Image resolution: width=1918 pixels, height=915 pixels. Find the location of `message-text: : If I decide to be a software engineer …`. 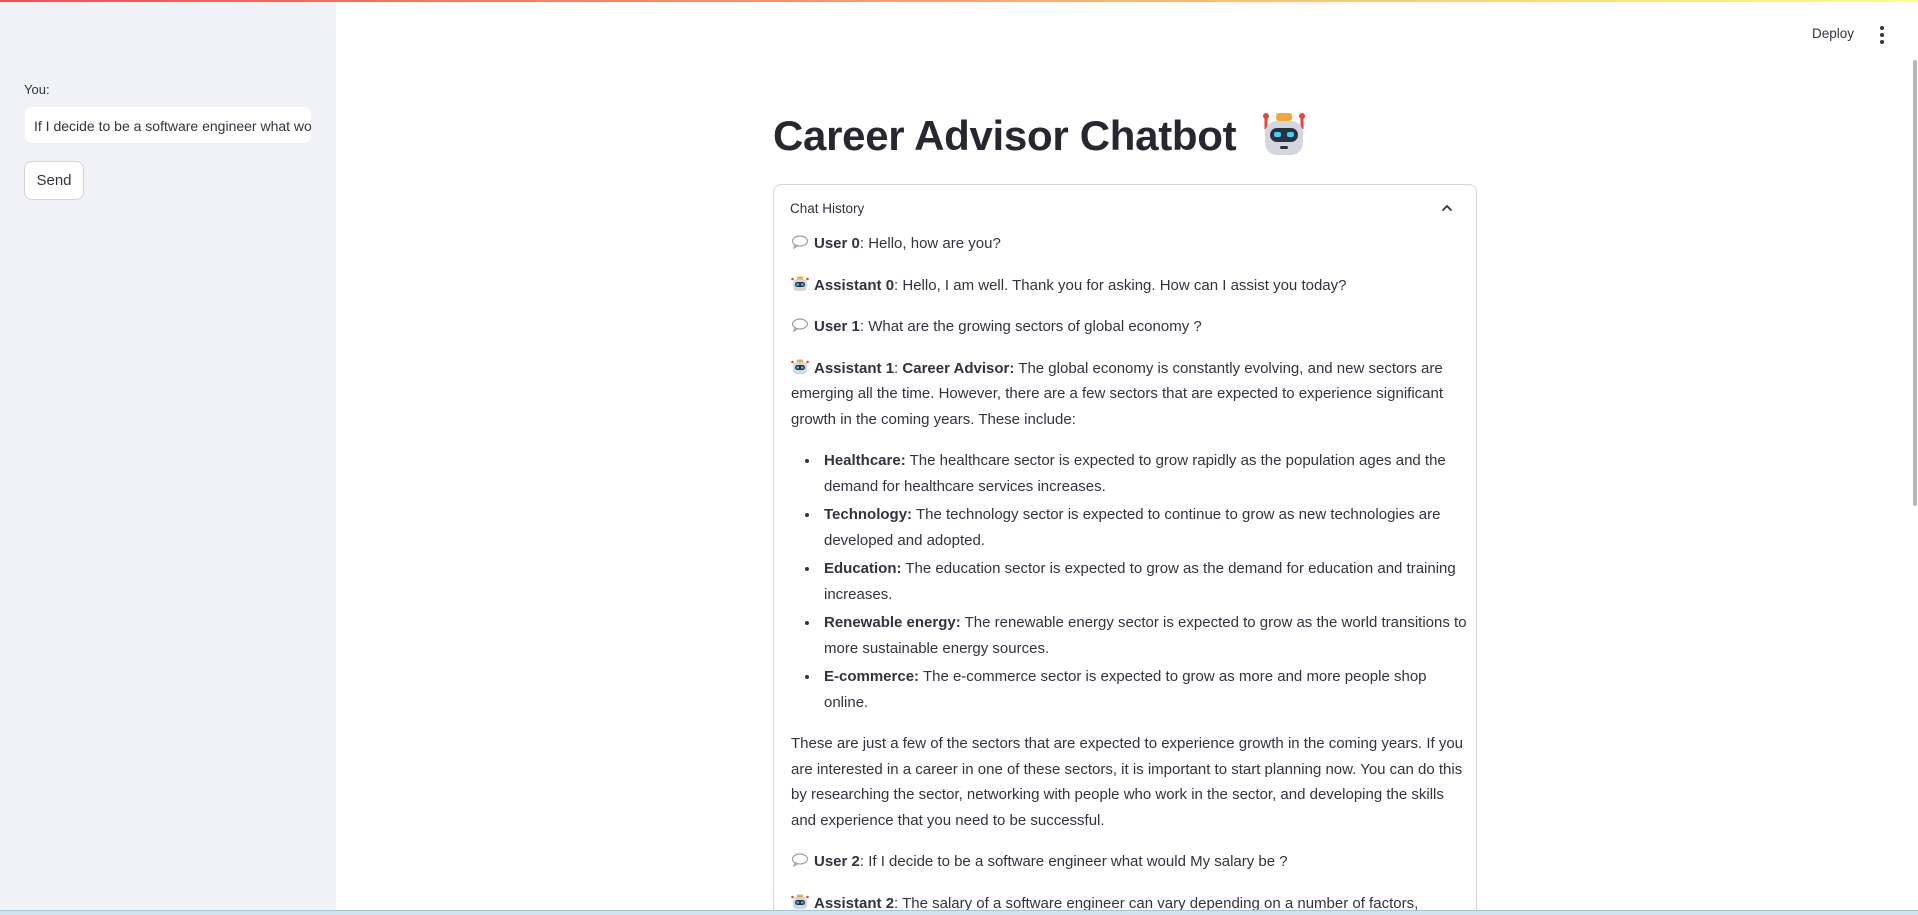

message-text: : If I decide to be a software engineer … is located at coordinates (1073, 861).